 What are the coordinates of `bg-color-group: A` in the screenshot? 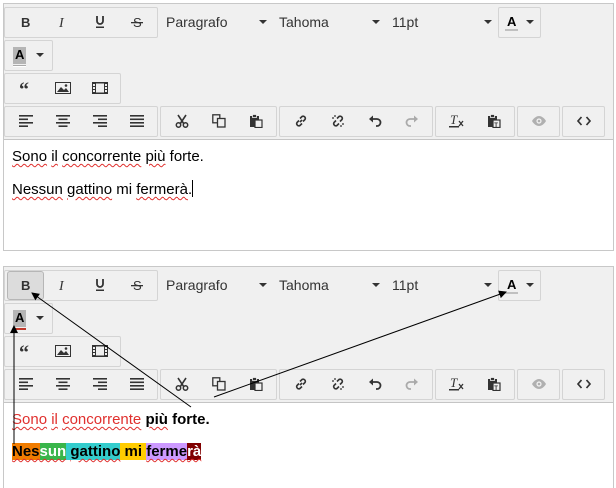 It's located at (29, 318).